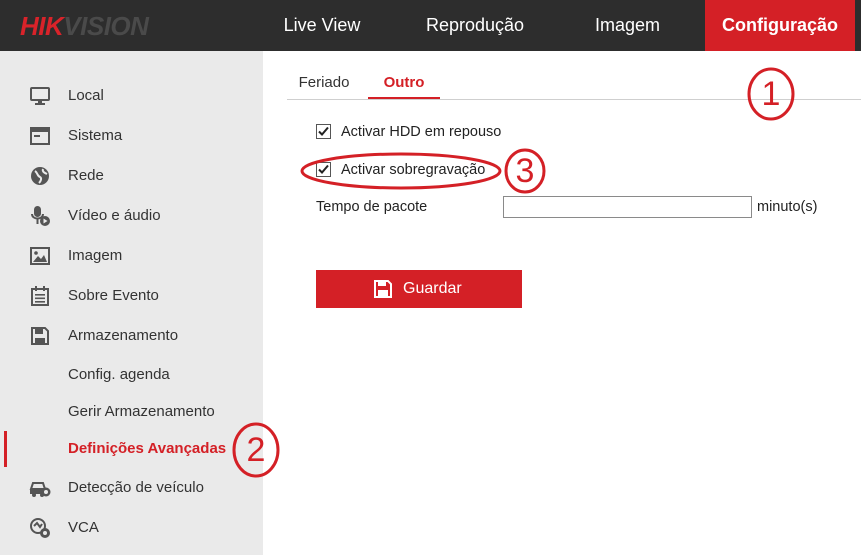  I want to click on annotation-highlight-overwrite, so click(401, 171).